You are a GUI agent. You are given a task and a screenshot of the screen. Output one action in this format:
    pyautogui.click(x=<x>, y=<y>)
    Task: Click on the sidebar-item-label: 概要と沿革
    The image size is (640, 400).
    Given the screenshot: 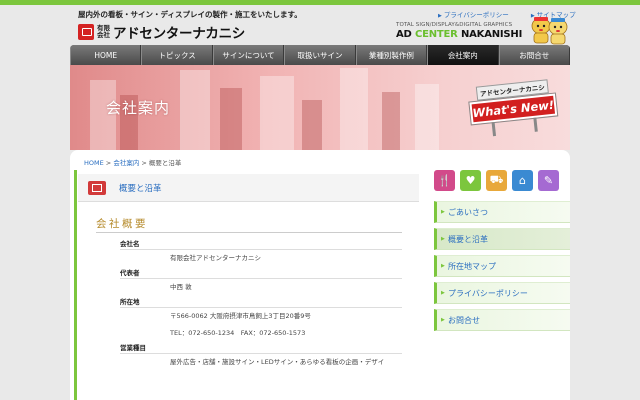 What is the action you would take?
    pyautogui.click(x=468, y=239)
    